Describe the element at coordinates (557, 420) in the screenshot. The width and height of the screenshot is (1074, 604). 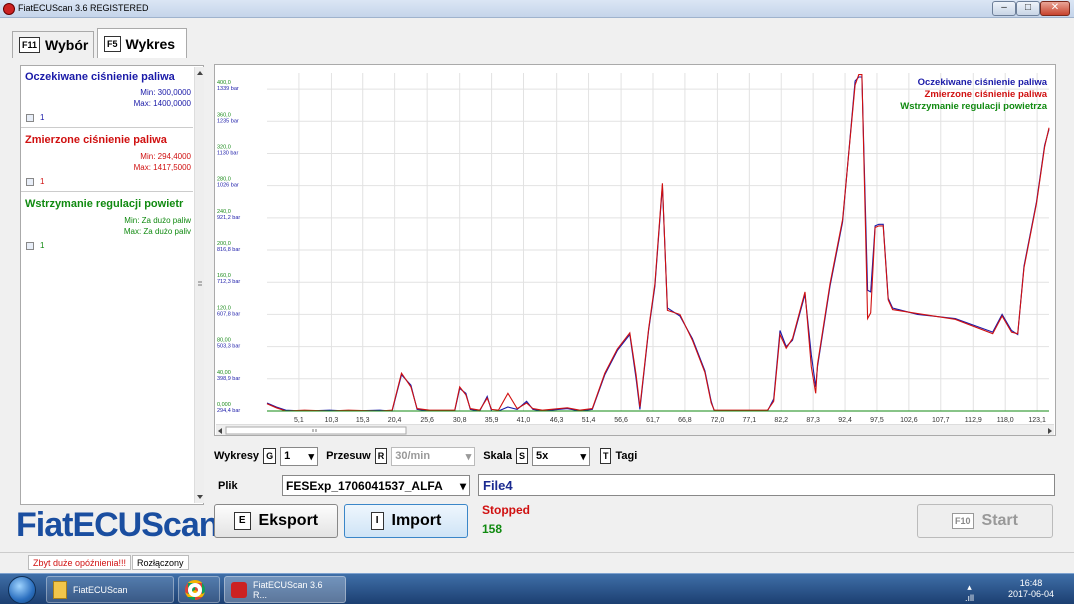
I see `x-tick-label: 46,3` at that location.